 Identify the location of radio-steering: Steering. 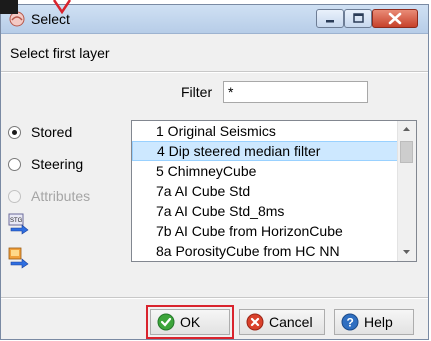
(45, 164).